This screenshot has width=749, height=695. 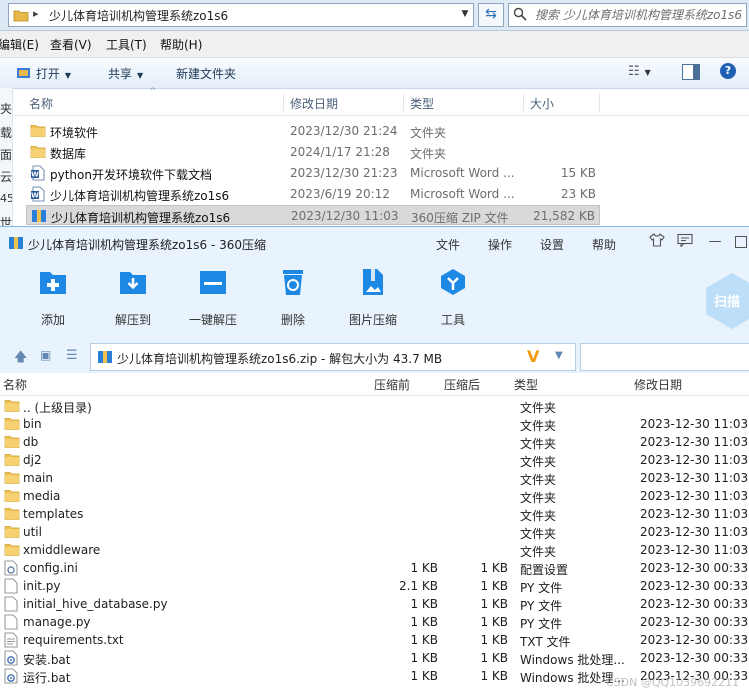 I want to click on folder-icon, so click(x=12, y=407).